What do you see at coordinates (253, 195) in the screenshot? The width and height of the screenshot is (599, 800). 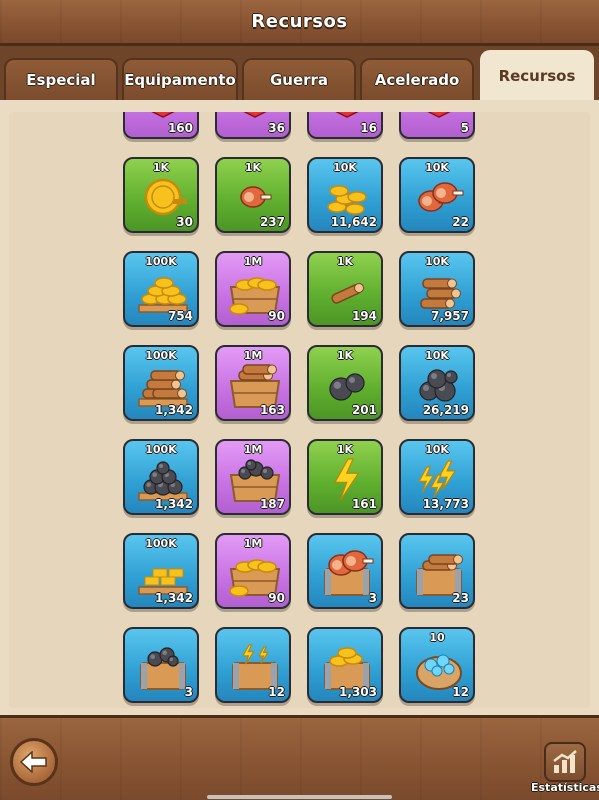 I see `resource-item: 1K 237` at bounding box center [253, 195].